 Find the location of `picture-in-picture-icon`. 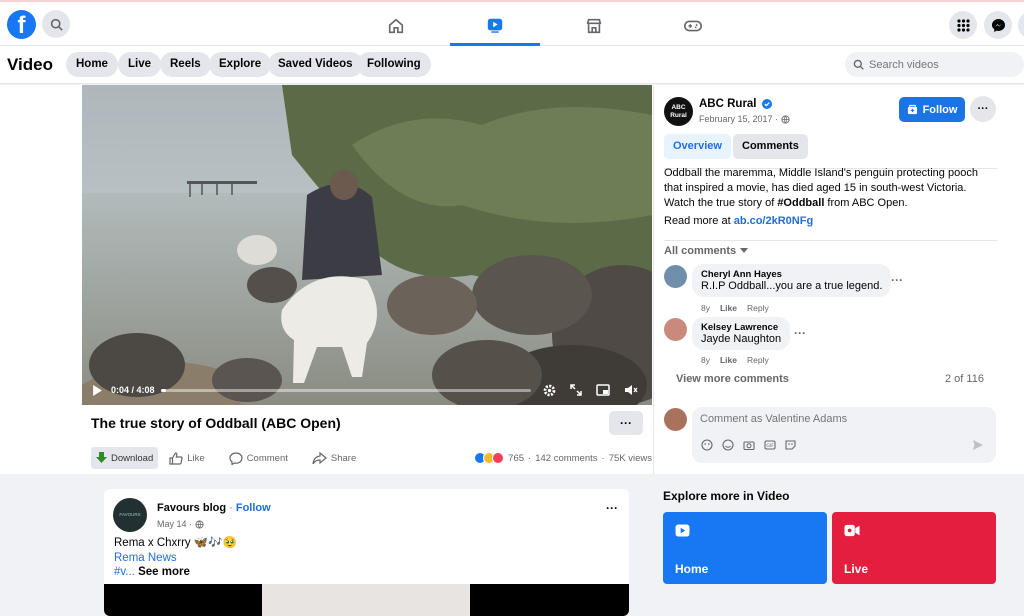

picture-in-picture-icon is located at coordinates (602, 390).